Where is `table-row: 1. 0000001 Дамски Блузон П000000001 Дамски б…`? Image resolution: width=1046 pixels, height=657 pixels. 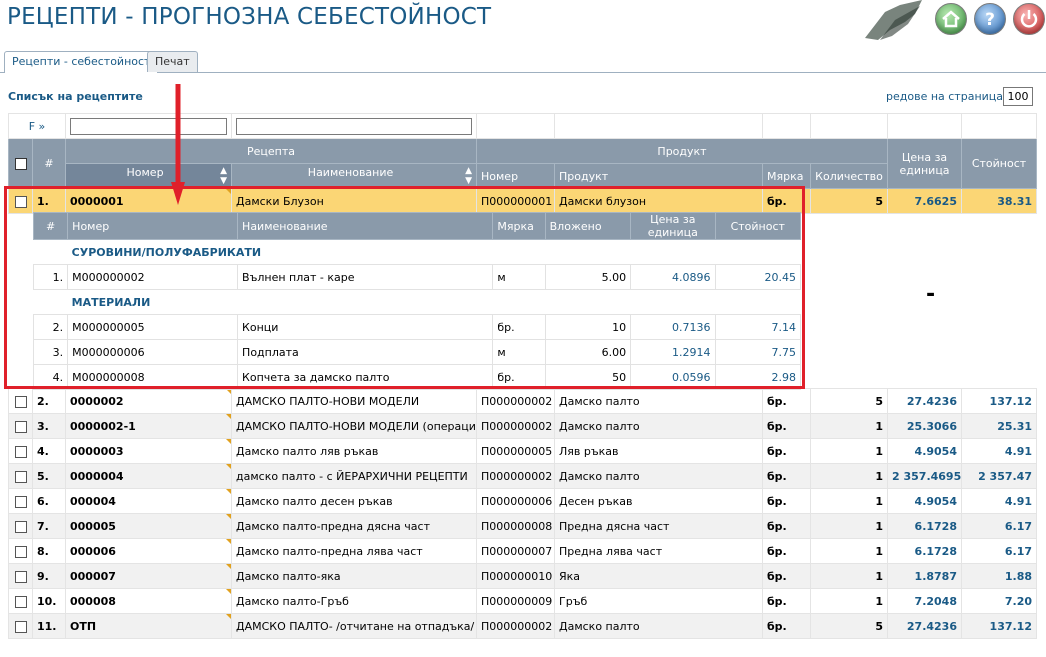 table-row: 1. 0000001 Дамски Блузон П000000001 Дамски б… is located at coordinates (522, 201).